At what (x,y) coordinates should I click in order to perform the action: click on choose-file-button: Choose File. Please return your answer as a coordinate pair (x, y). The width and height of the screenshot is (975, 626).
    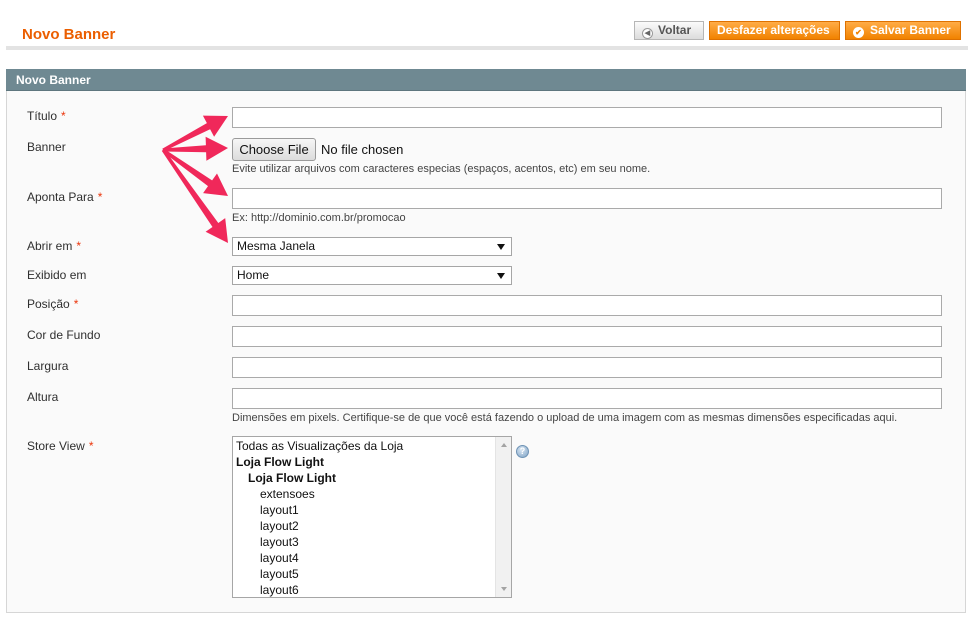
    Looking at the image, I should click on (274, 149).